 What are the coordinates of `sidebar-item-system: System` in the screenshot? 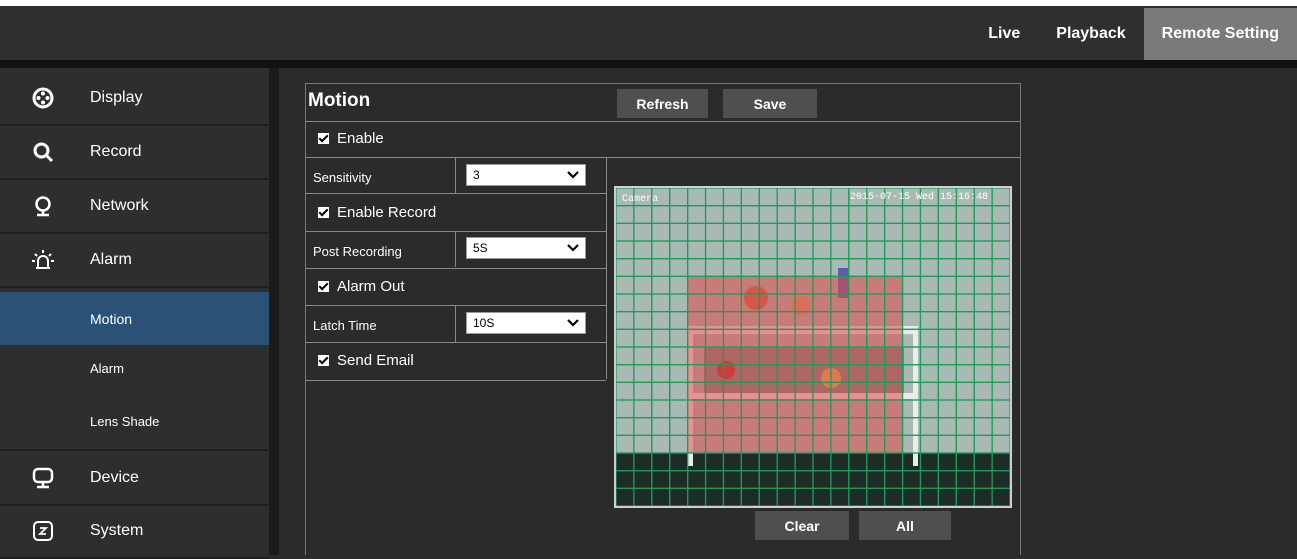 It's located at (134, 531).